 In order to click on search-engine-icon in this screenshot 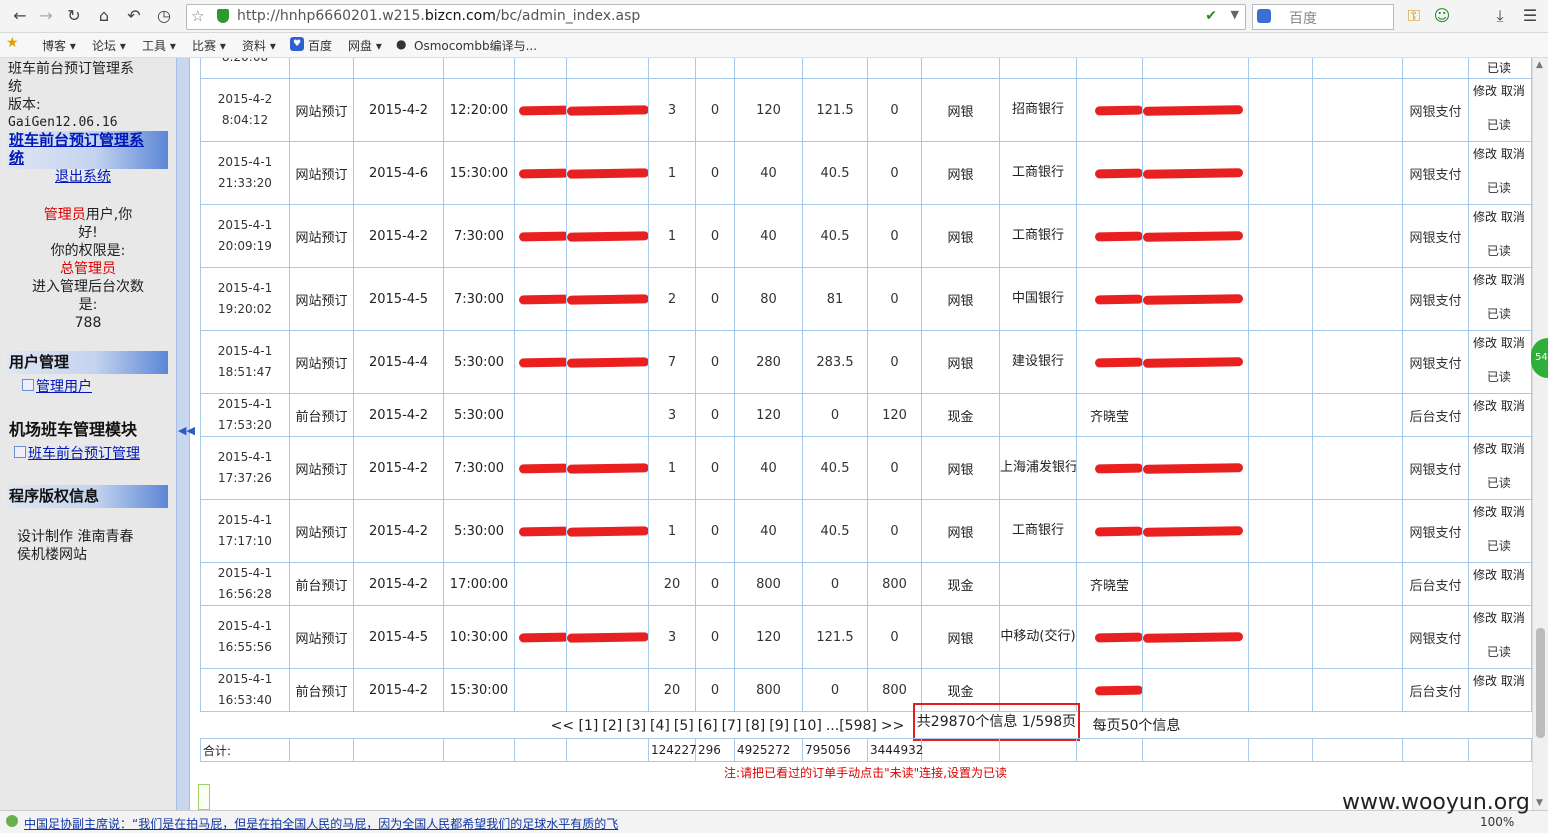, I will do `click(1264, 16)`.